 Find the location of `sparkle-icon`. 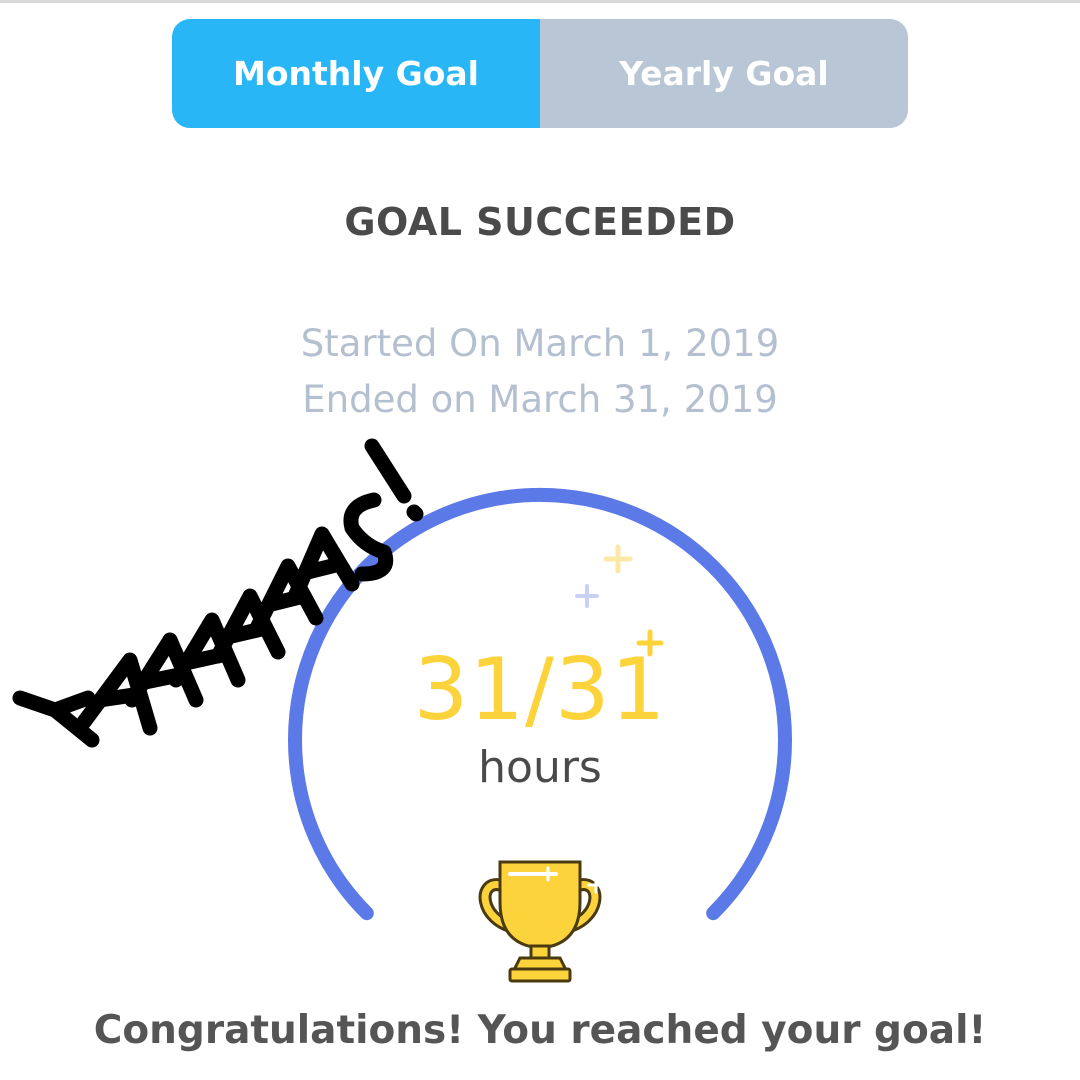

sparkle-icon is located at coordinates (619, 600).